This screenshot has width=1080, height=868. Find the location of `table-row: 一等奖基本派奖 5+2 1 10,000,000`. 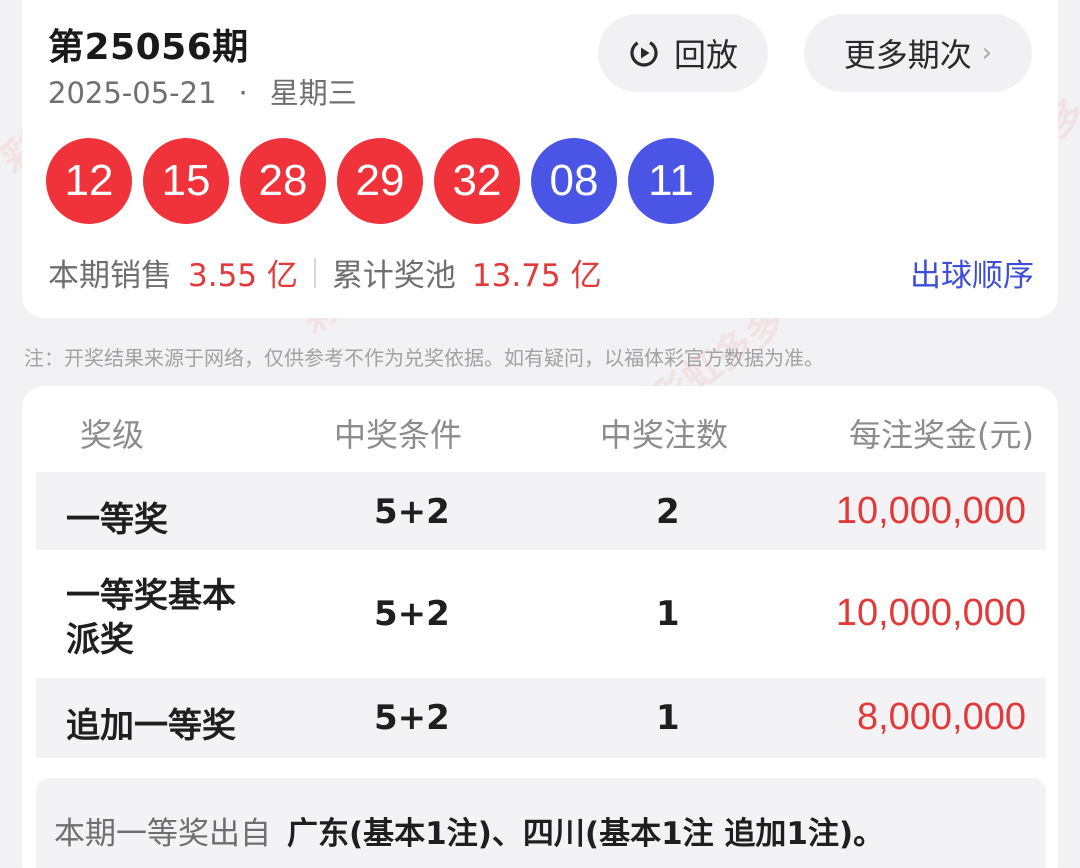

table-row: 一等奖基本派奖 5+2 1 10,000,000 is located at coordinates (541, 614).